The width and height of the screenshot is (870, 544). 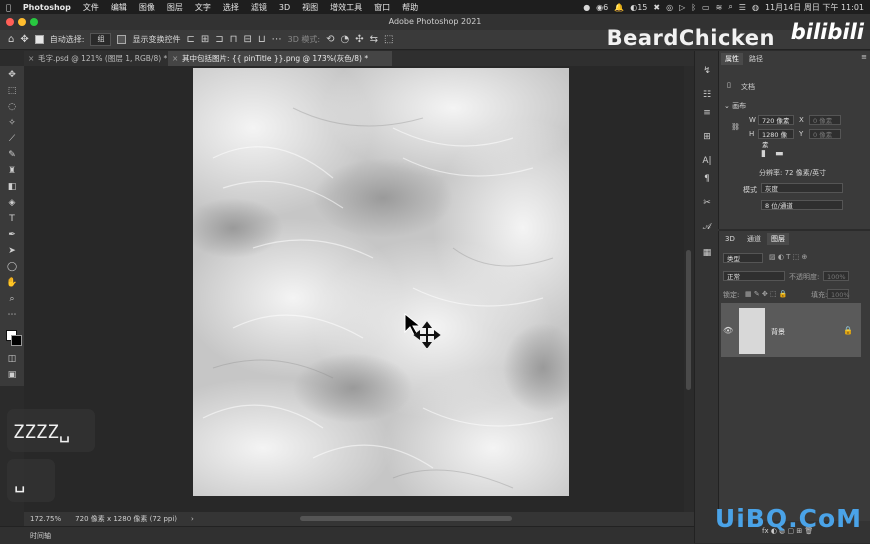 I want to click on menu-image: 图像, so click(x=147, y=7).